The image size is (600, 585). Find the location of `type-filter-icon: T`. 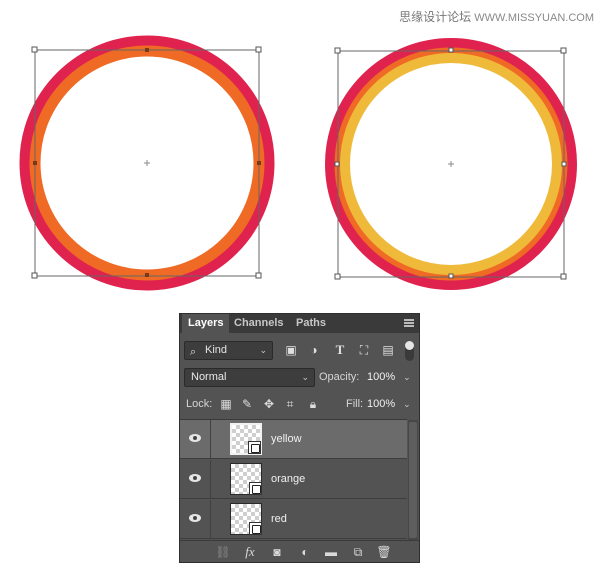

type-filter-icon: T is located at coordinates (340, 350).